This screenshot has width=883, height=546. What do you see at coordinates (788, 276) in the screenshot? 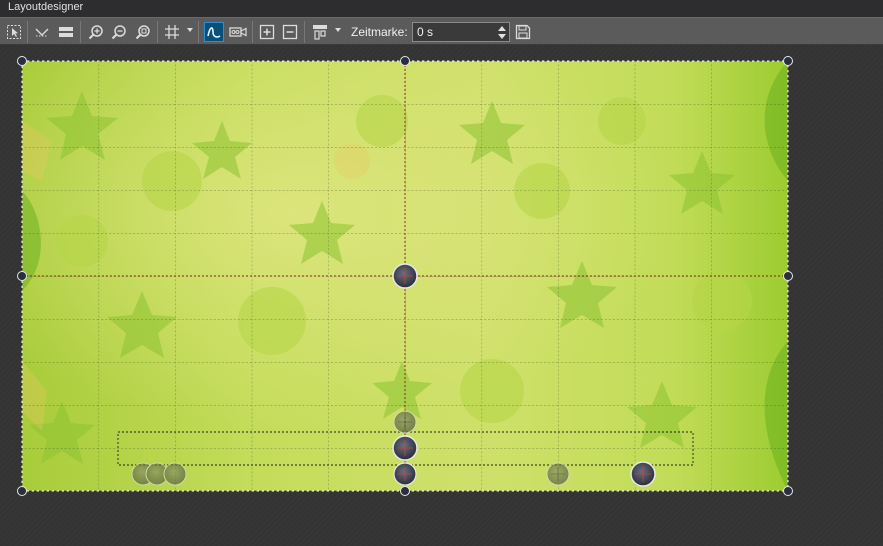
I see `resize-handle-right` at bounding box center [788, 276].